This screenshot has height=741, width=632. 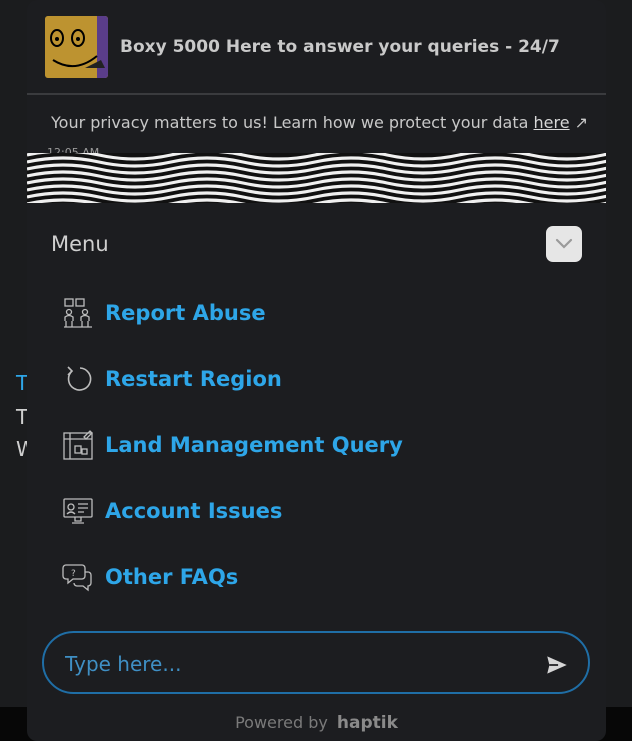 I want to click on powered-by: Powered by haptik, so click(x=316, y=723).